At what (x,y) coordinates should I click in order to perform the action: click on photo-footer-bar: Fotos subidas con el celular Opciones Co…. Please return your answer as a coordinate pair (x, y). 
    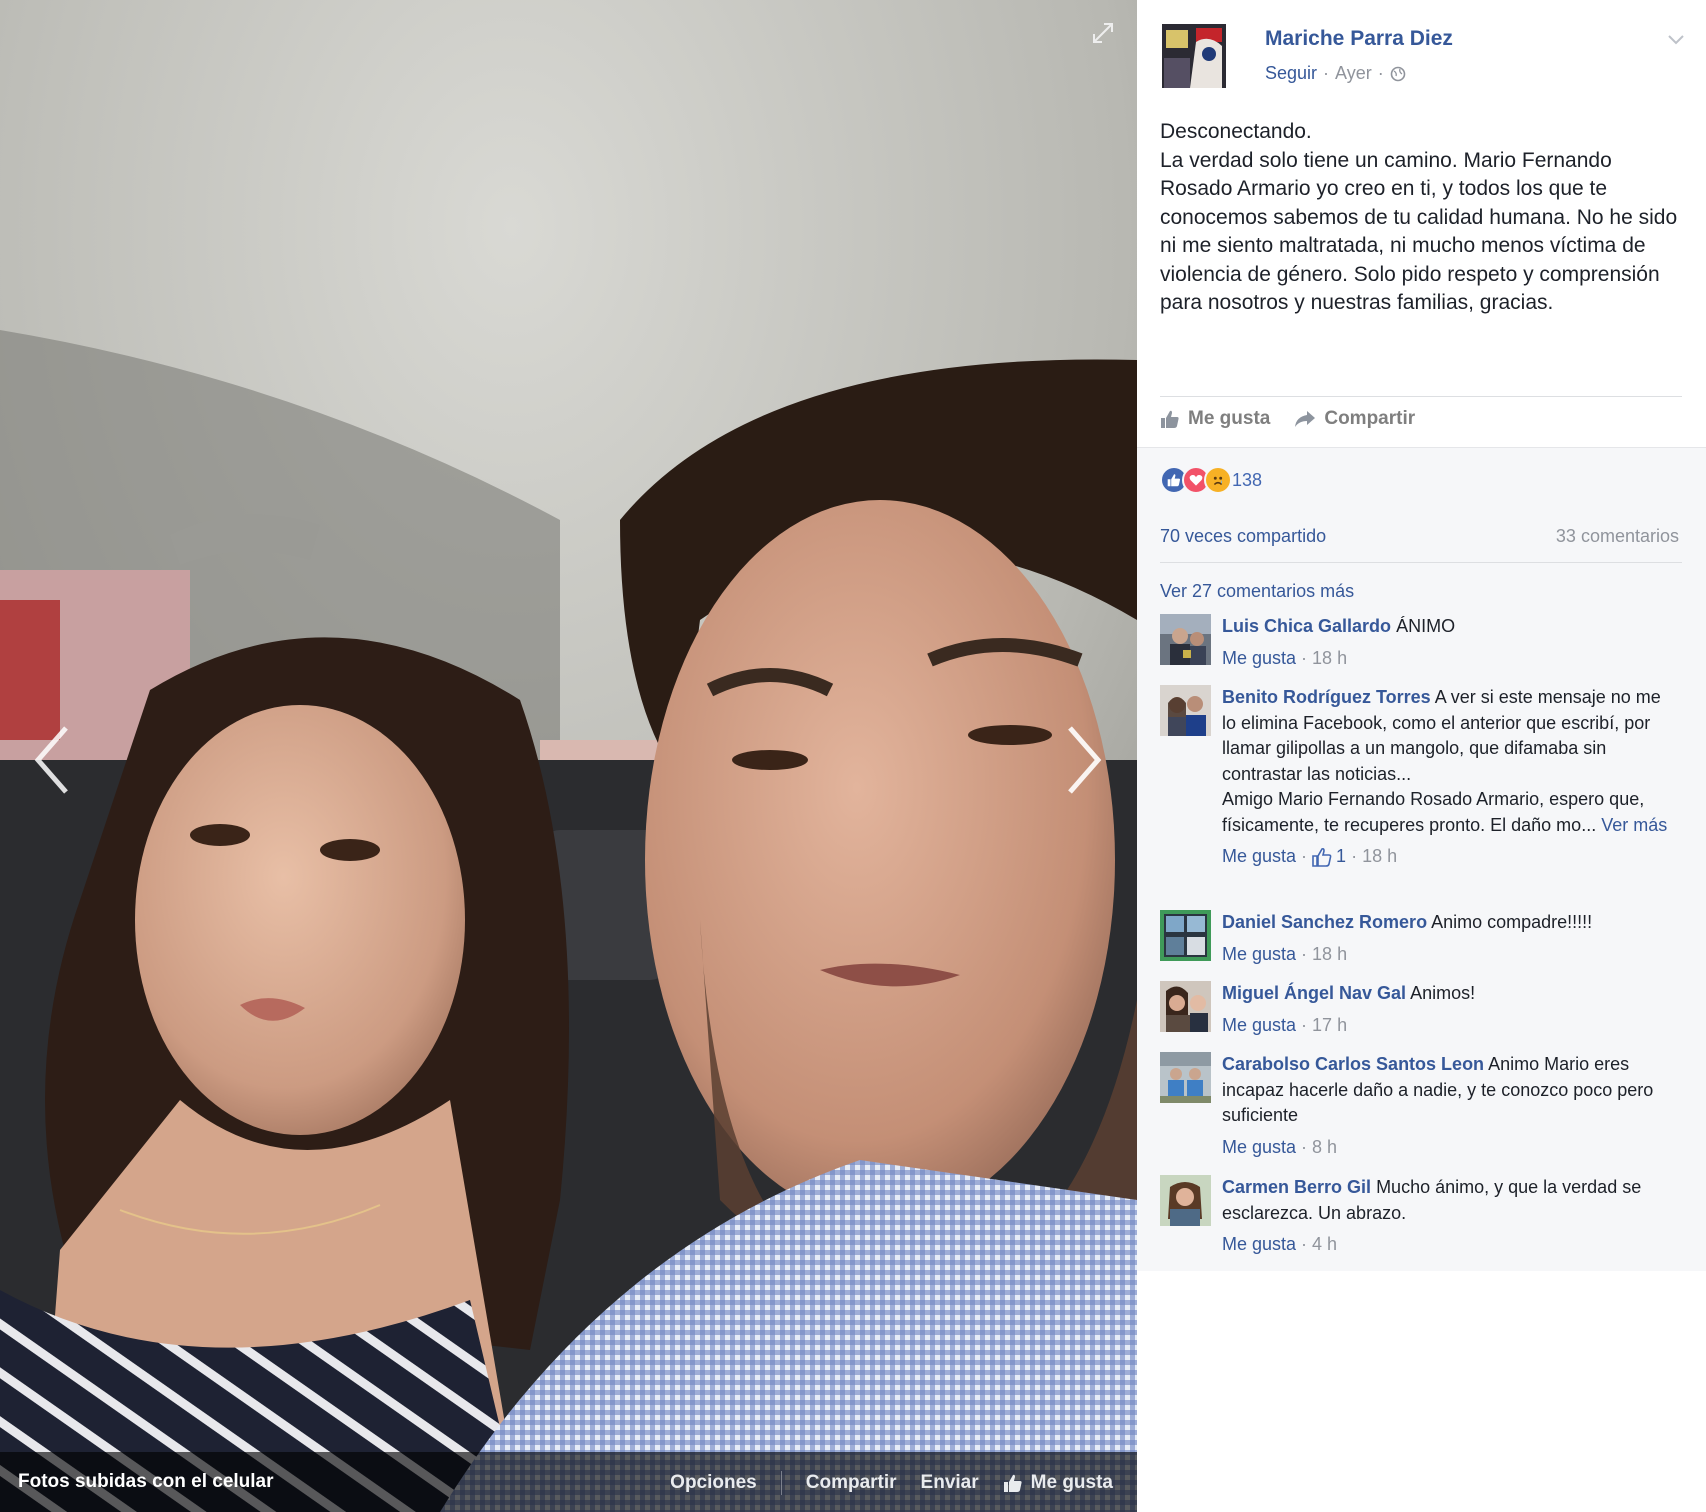
    Looking at the image, I should click on (568, 1482).